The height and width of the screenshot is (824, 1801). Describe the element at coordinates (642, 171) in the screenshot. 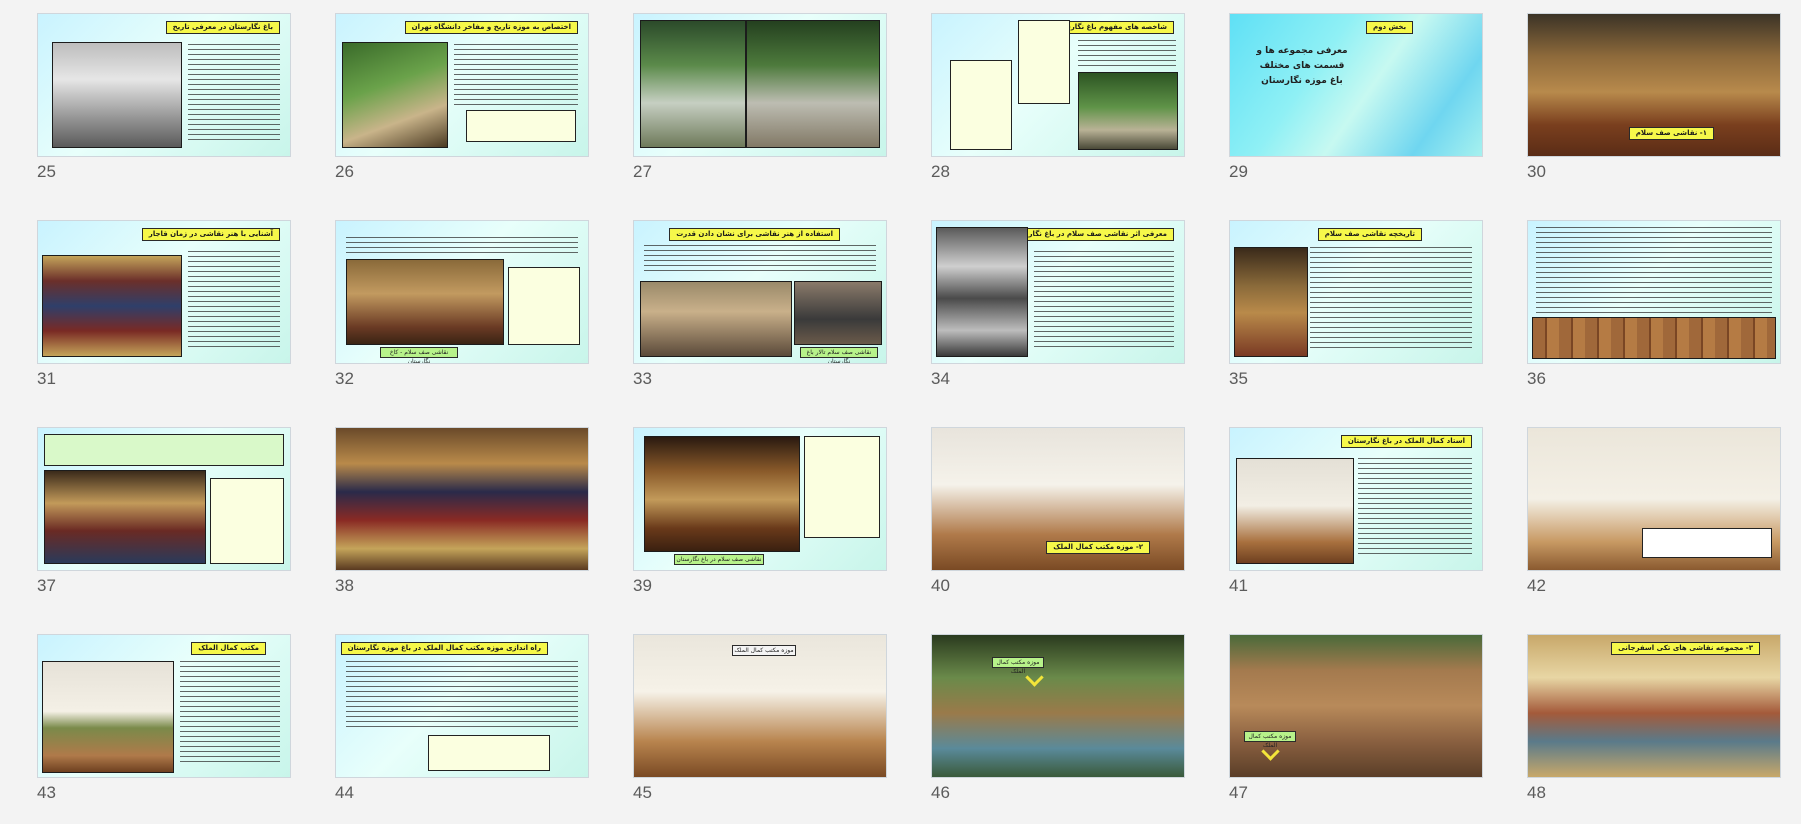

I see `slide-number: 27` at that location.